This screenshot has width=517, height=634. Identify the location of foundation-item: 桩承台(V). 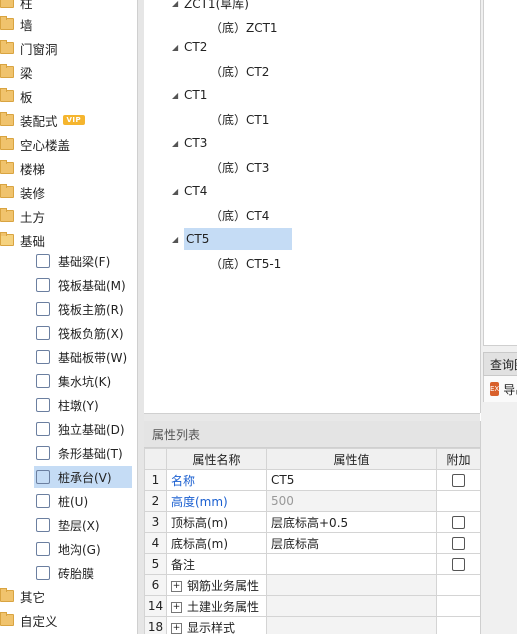
(83, 477).